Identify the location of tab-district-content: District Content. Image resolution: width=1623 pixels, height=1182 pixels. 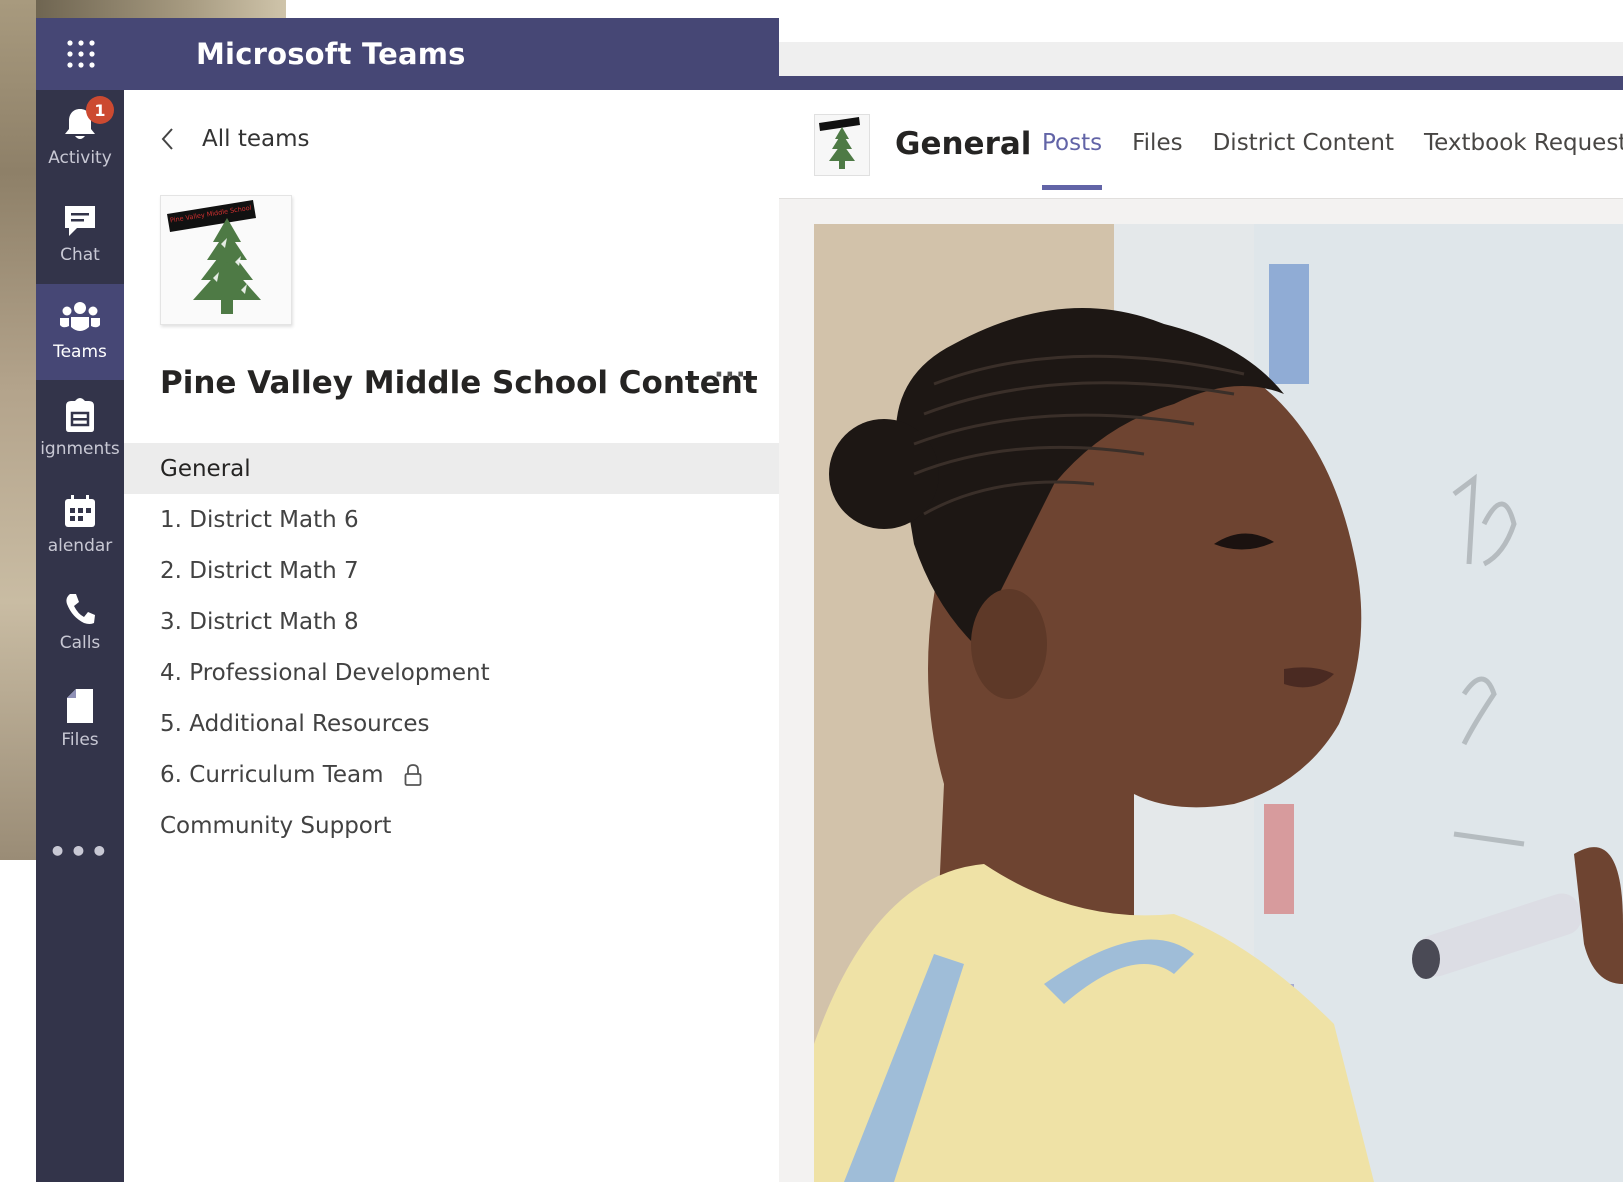
(1303, 143).